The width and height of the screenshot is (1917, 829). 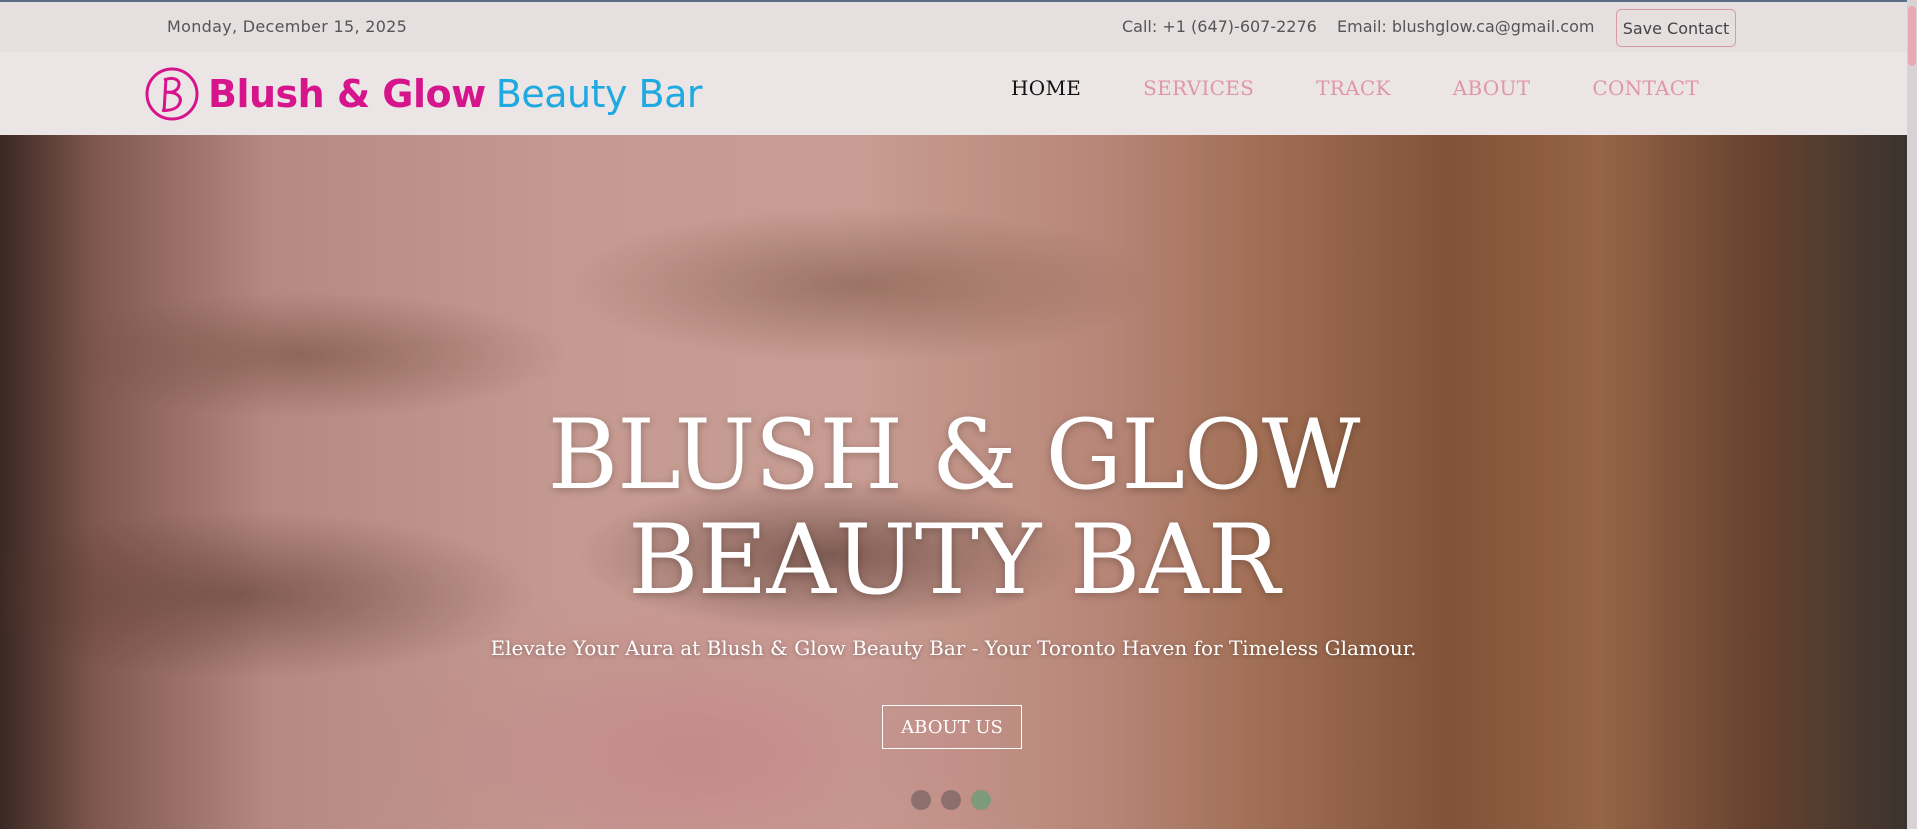 What do you see at coordinates (172, 94) in the screenshot?
I see `bg-monogram-icon` at bounding box center [172, 94].